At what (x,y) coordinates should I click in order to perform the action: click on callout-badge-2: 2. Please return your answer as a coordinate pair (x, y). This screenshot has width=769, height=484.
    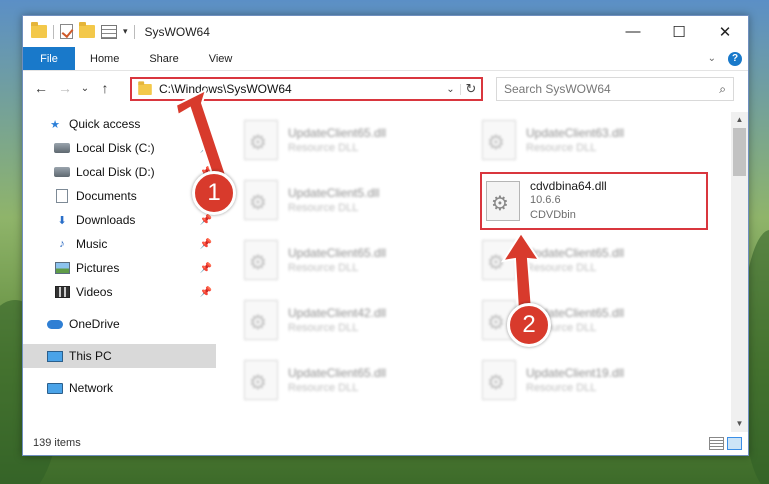
    Looking at the image, I should click on (529, 325).